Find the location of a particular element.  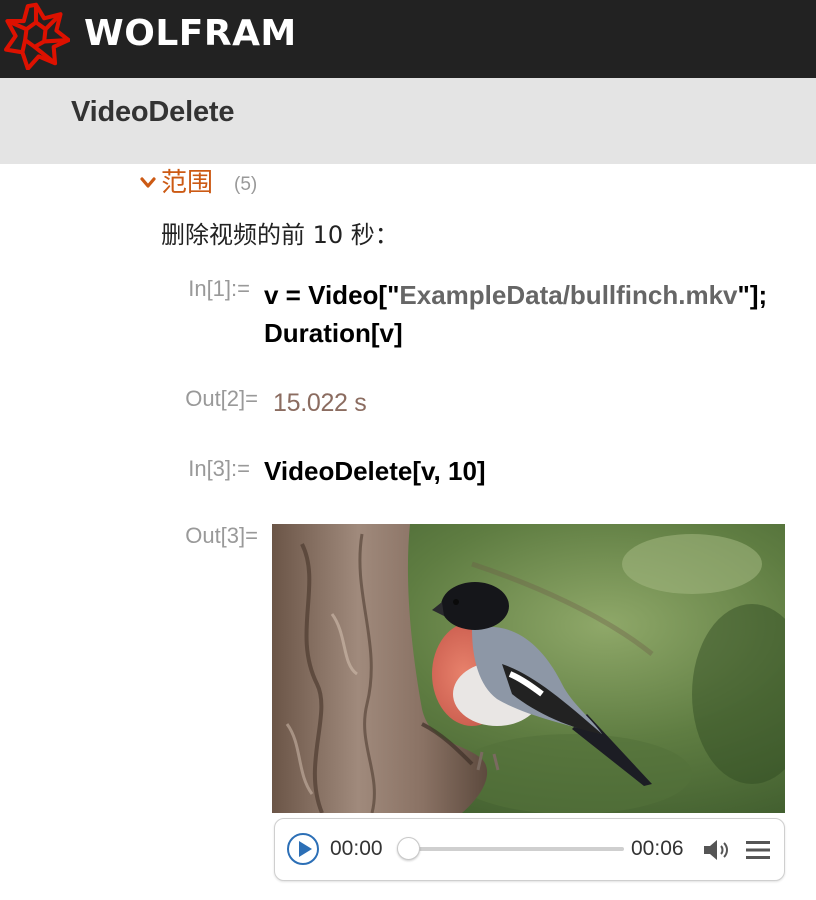

chevron-down-icon is located at coordinates (148, 183).